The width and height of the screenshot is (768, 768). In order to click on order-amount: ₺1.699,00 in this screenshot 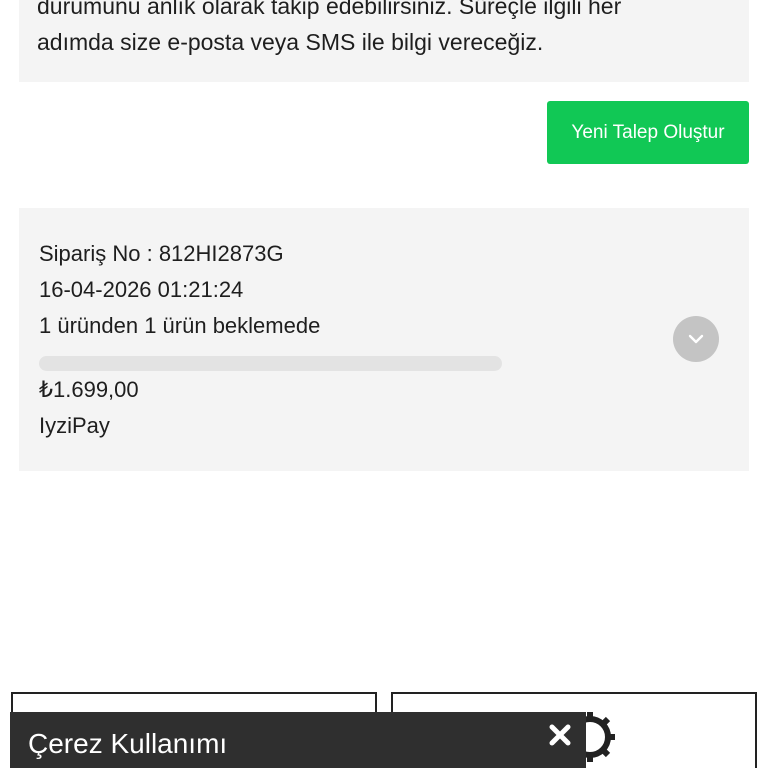, I will do `click(89, 389)`.